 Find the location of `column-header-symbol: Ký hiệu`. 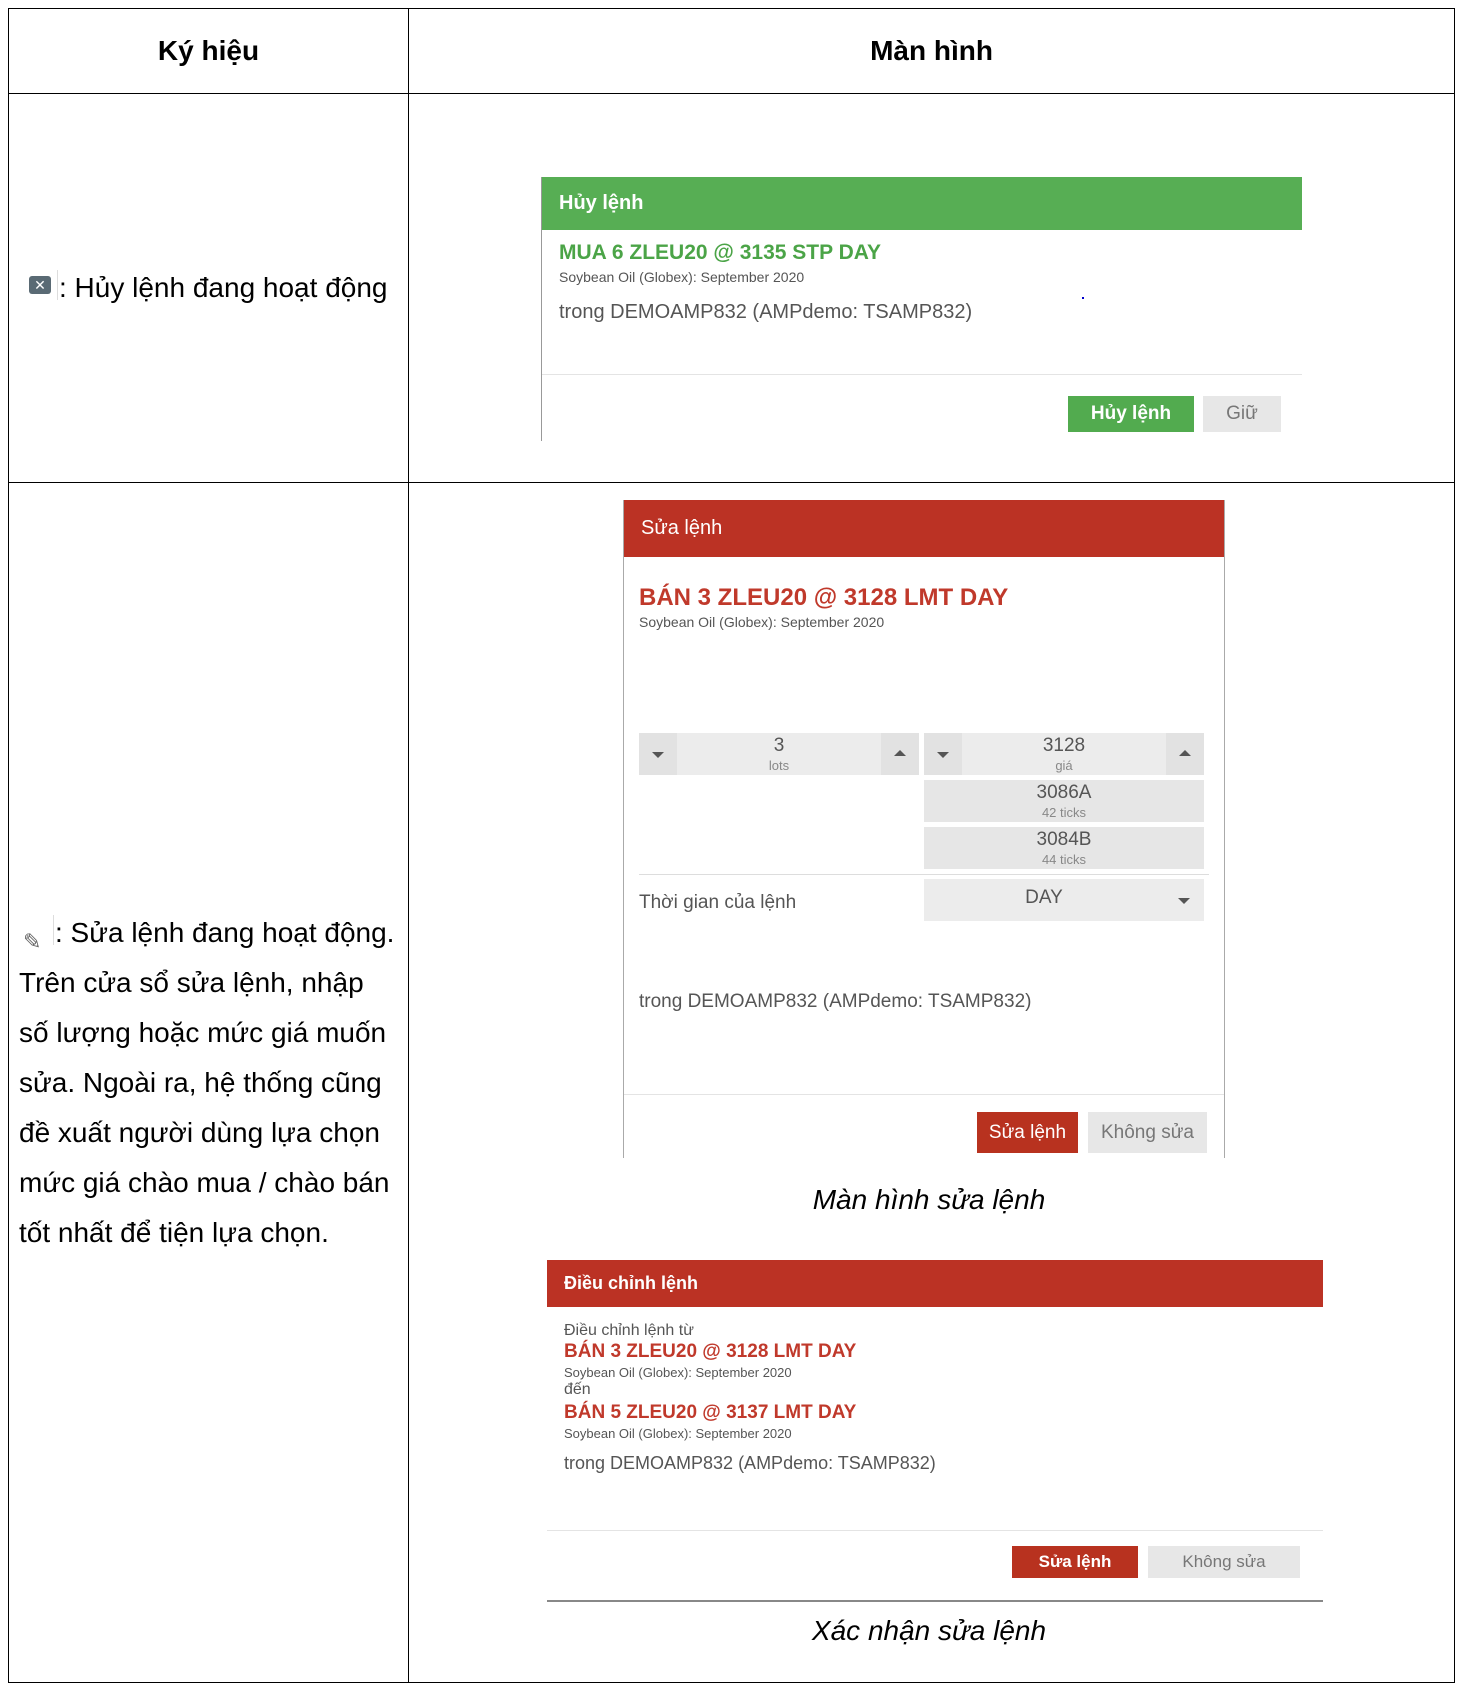

column-header-symbol: Ký hiệu is located at coordinates (208, 50).